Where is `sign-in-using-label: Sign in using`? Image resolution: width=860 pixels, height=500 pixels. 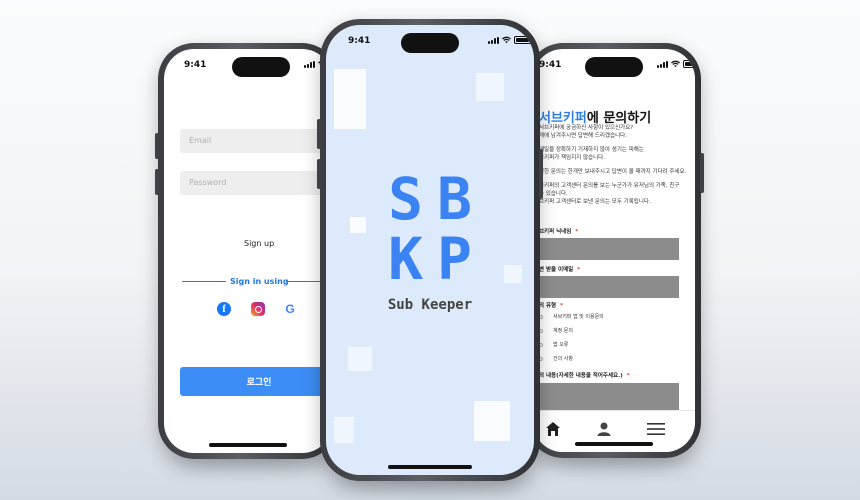 sign-in-using-label: Sign in using is located at coordinates (259, 281).